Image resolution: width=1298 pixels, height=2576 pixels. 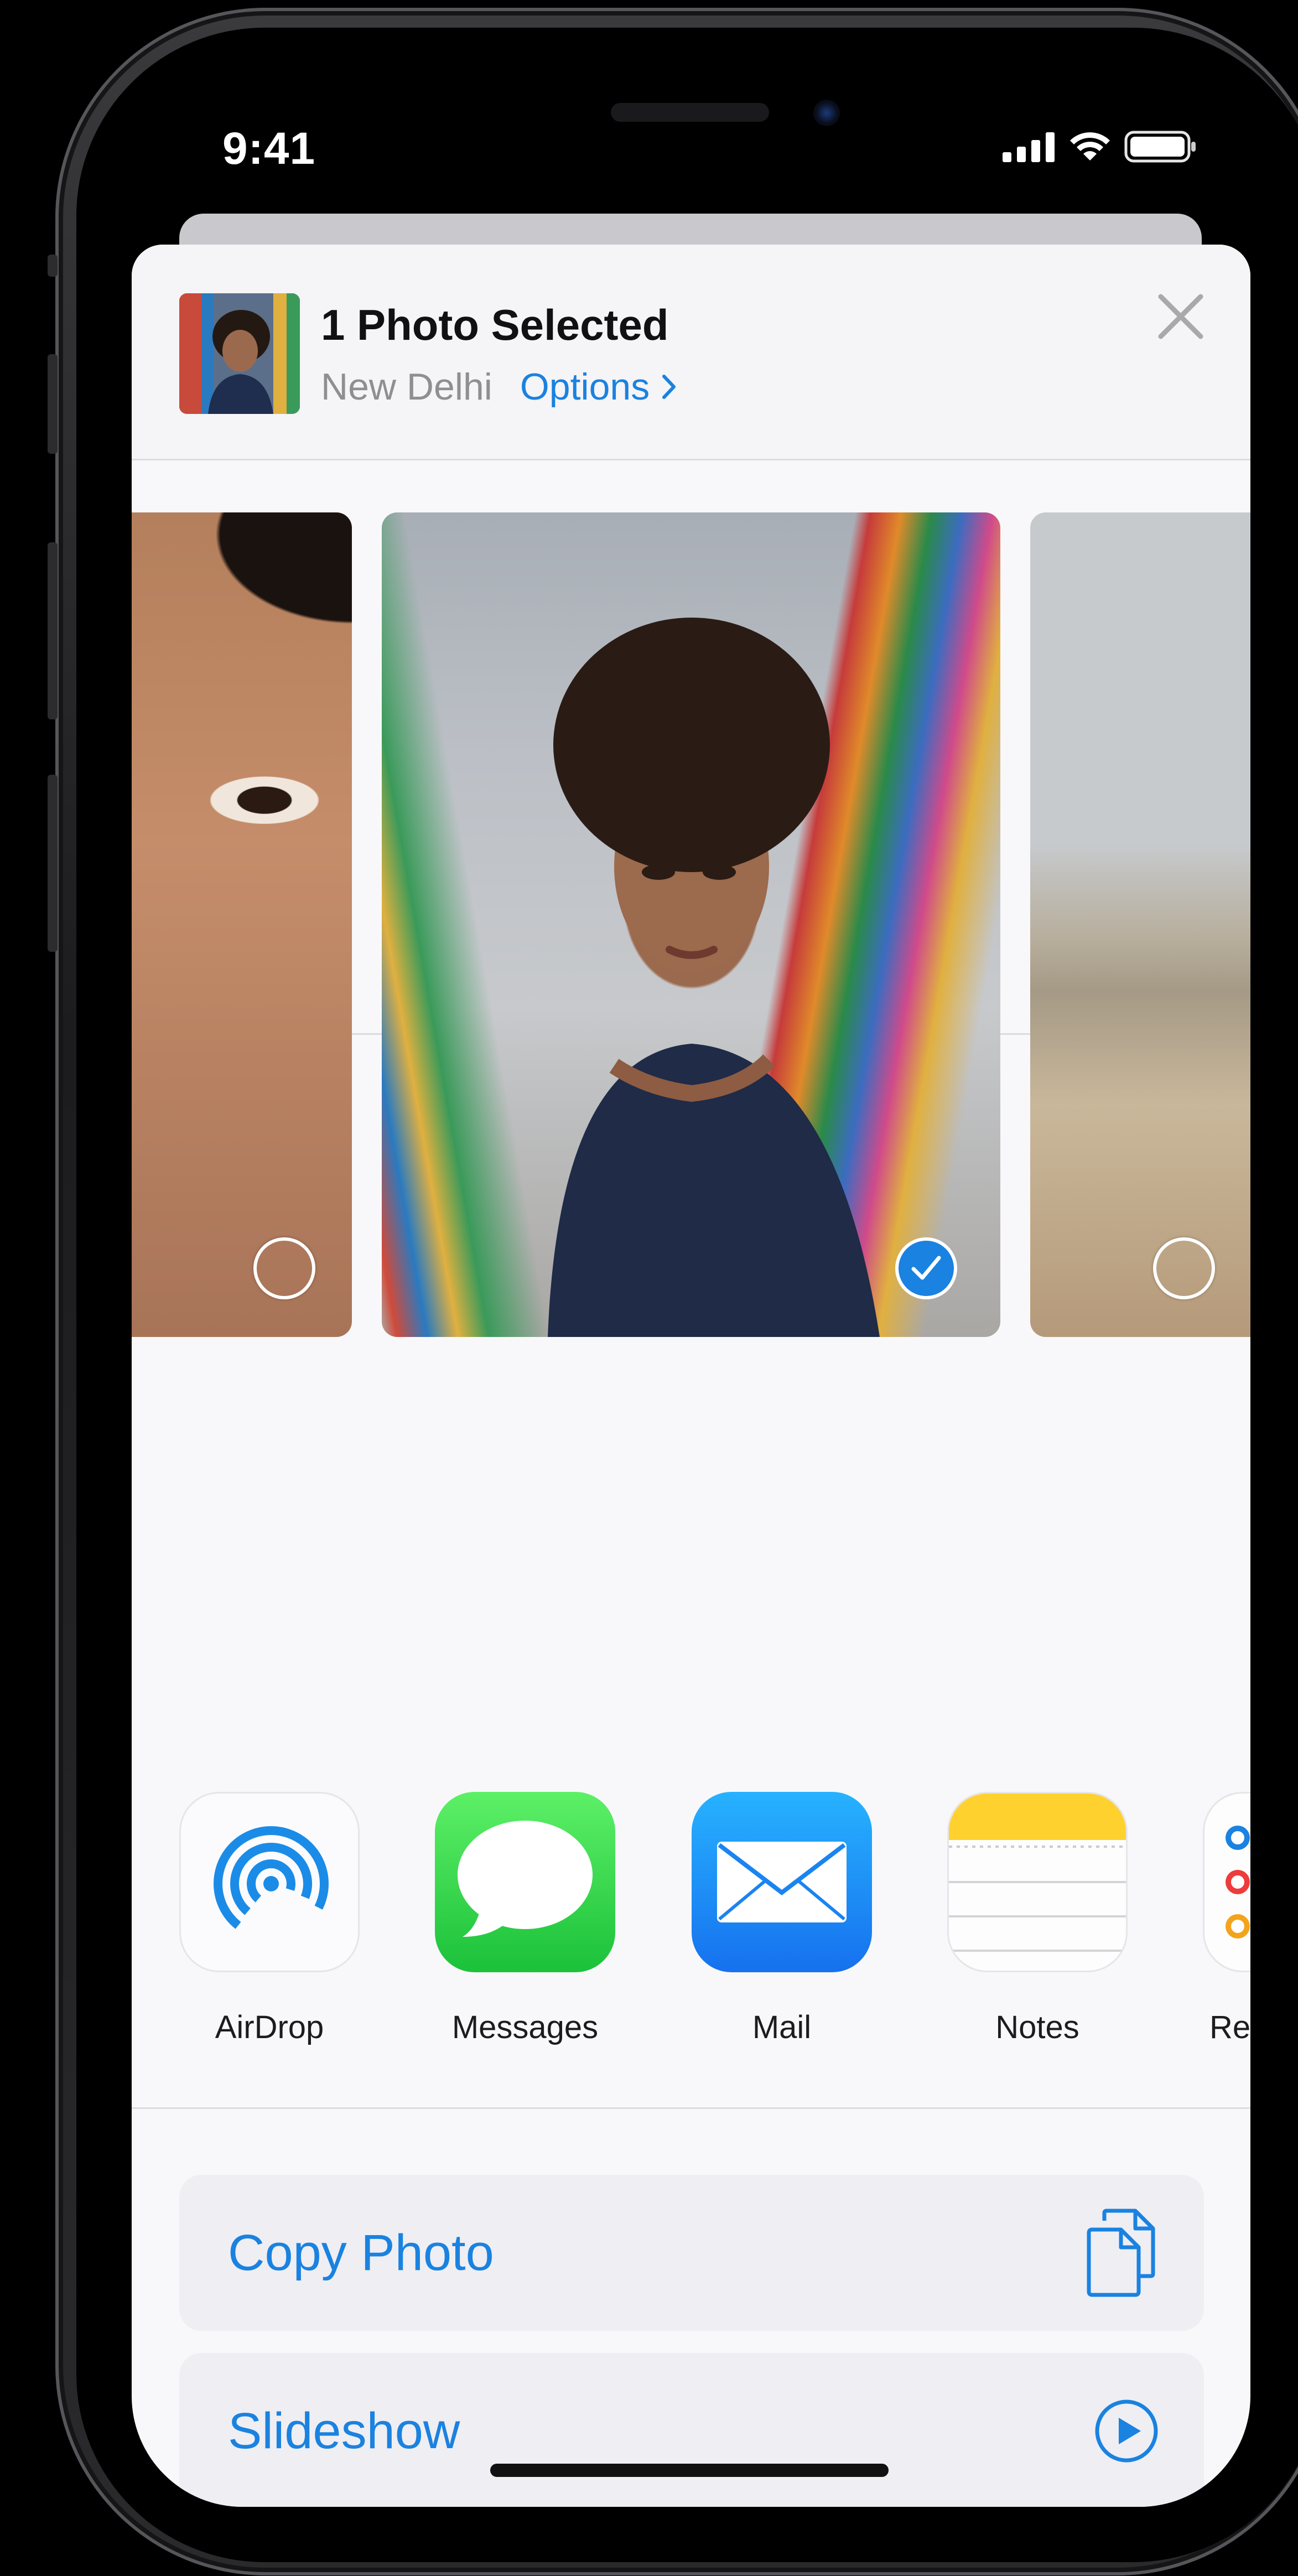 What do you see at coordinates (585, 387) in the screenshot?
I see `options-label: Options` at bounding box center [585, 387].